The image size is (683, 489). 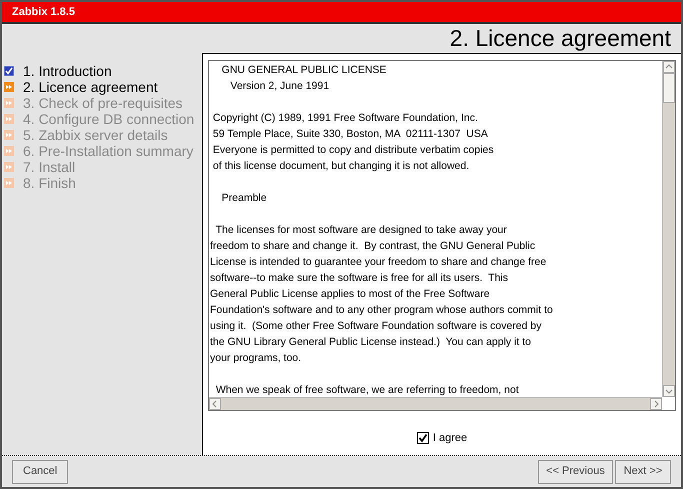 I want to click on scroll-thumb, so click(x=669, y=88).